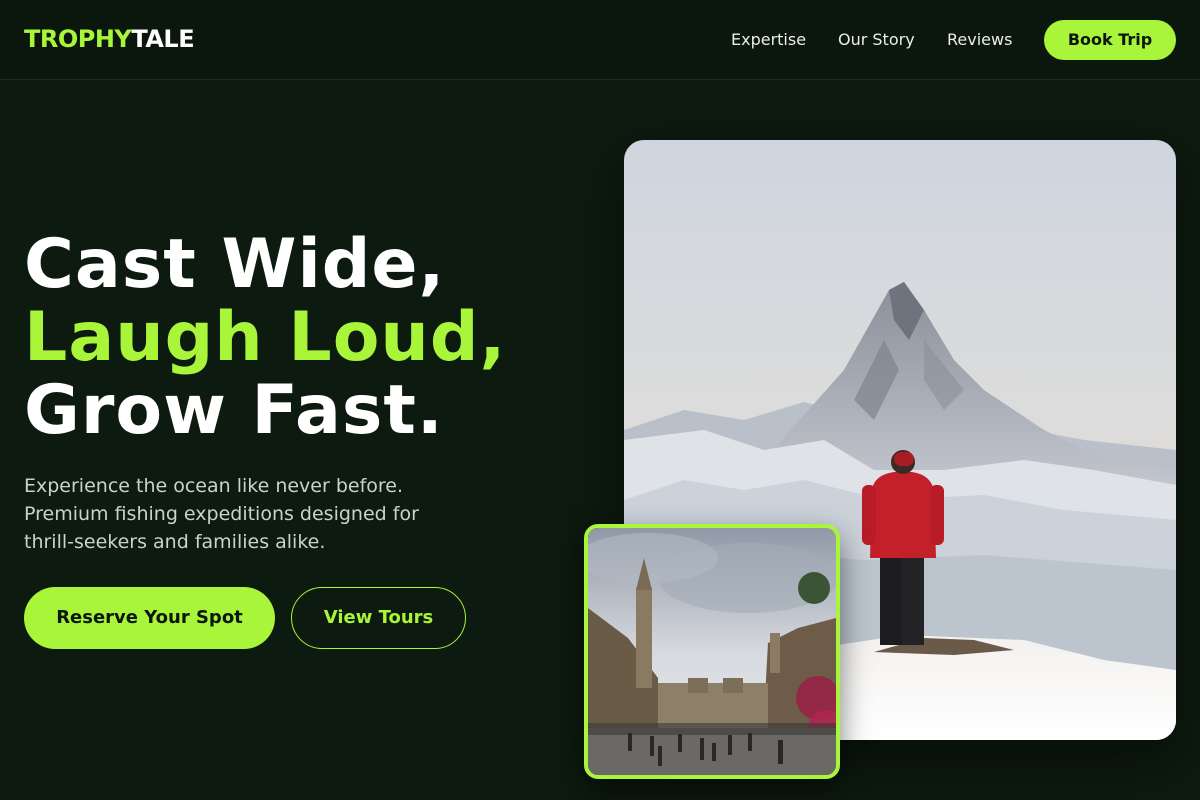  I want to click on nav-link-reviews: Reviews, so click(979, 40).